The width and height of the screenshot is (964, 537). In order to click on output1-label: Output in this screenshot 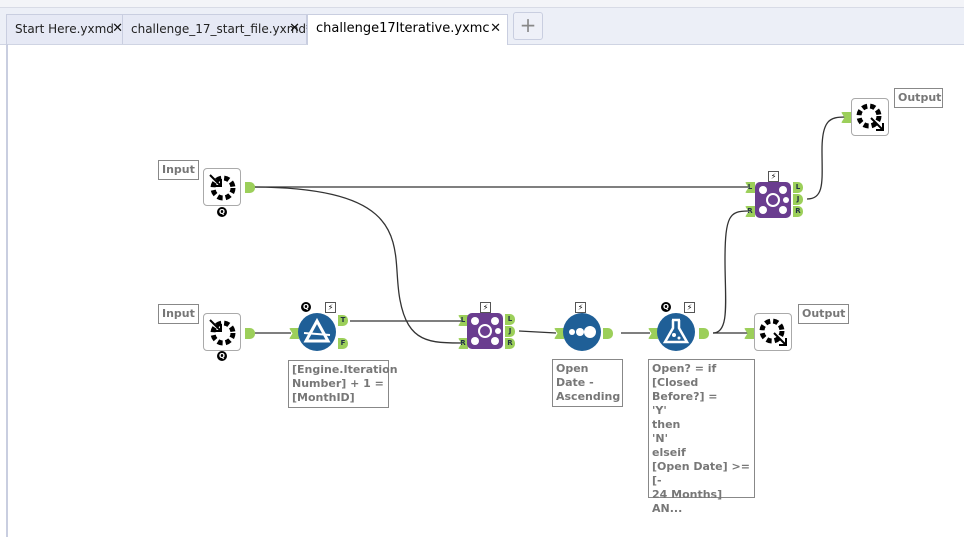, I will do `click(918, 98)`.